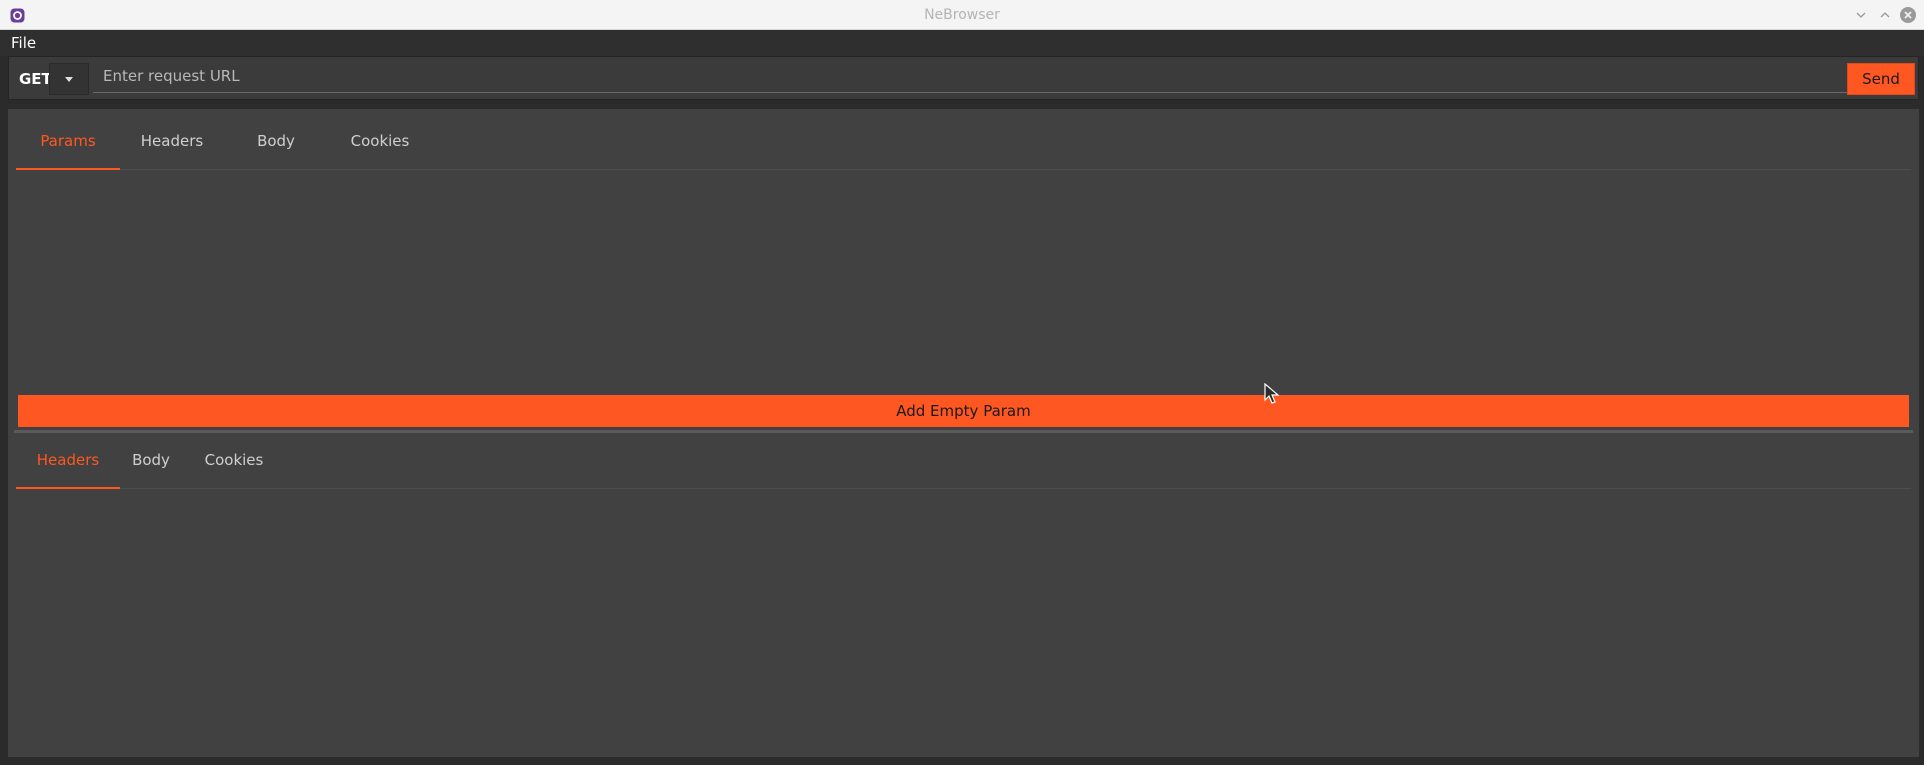 This screenshot has width=1924, height=765. I want to click on title-bar: NeBrowser, so click(962, 15).